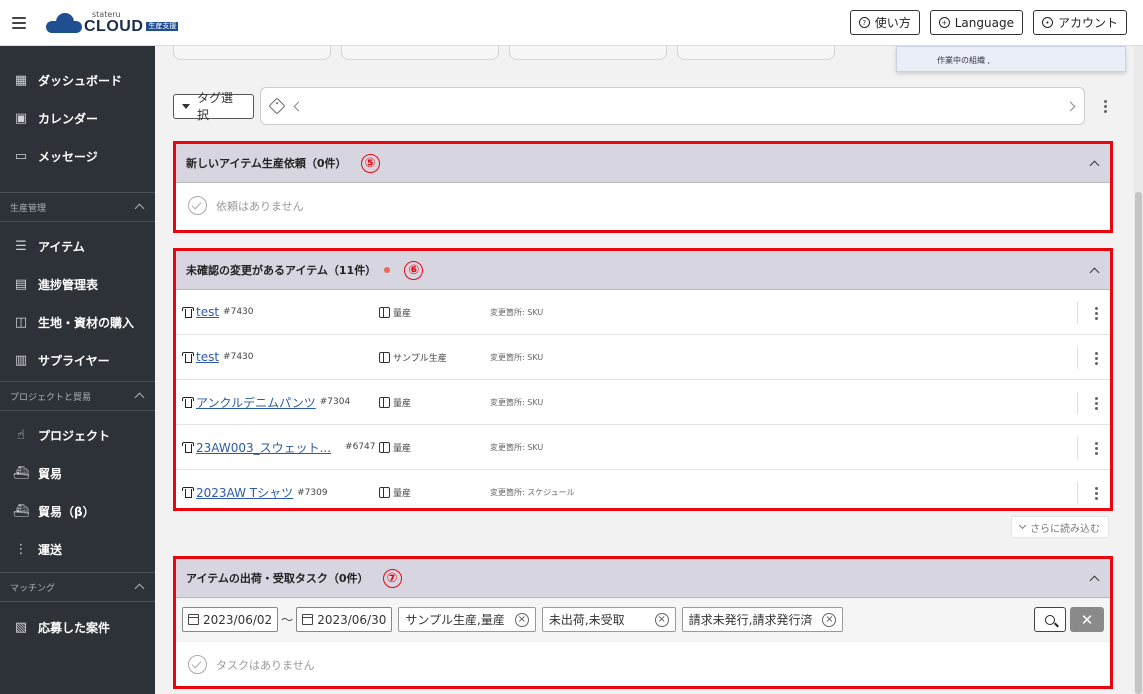 Image resolution: width=1143 pixels, height=694 pixels. I want to click on sidebar-item-transport: ⋮ 運送, so click(77, 549).